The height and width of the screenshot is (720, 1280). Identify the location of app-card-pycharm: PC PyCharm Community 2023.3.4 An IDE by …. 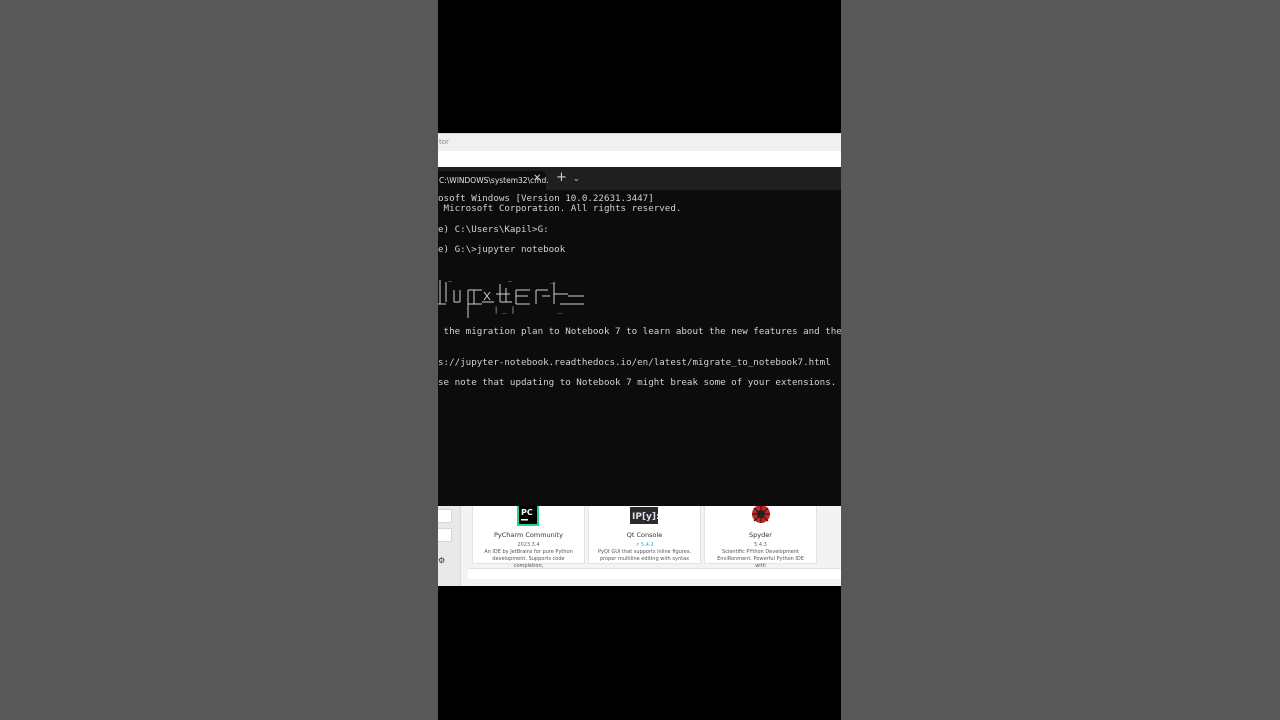
(528, 537).